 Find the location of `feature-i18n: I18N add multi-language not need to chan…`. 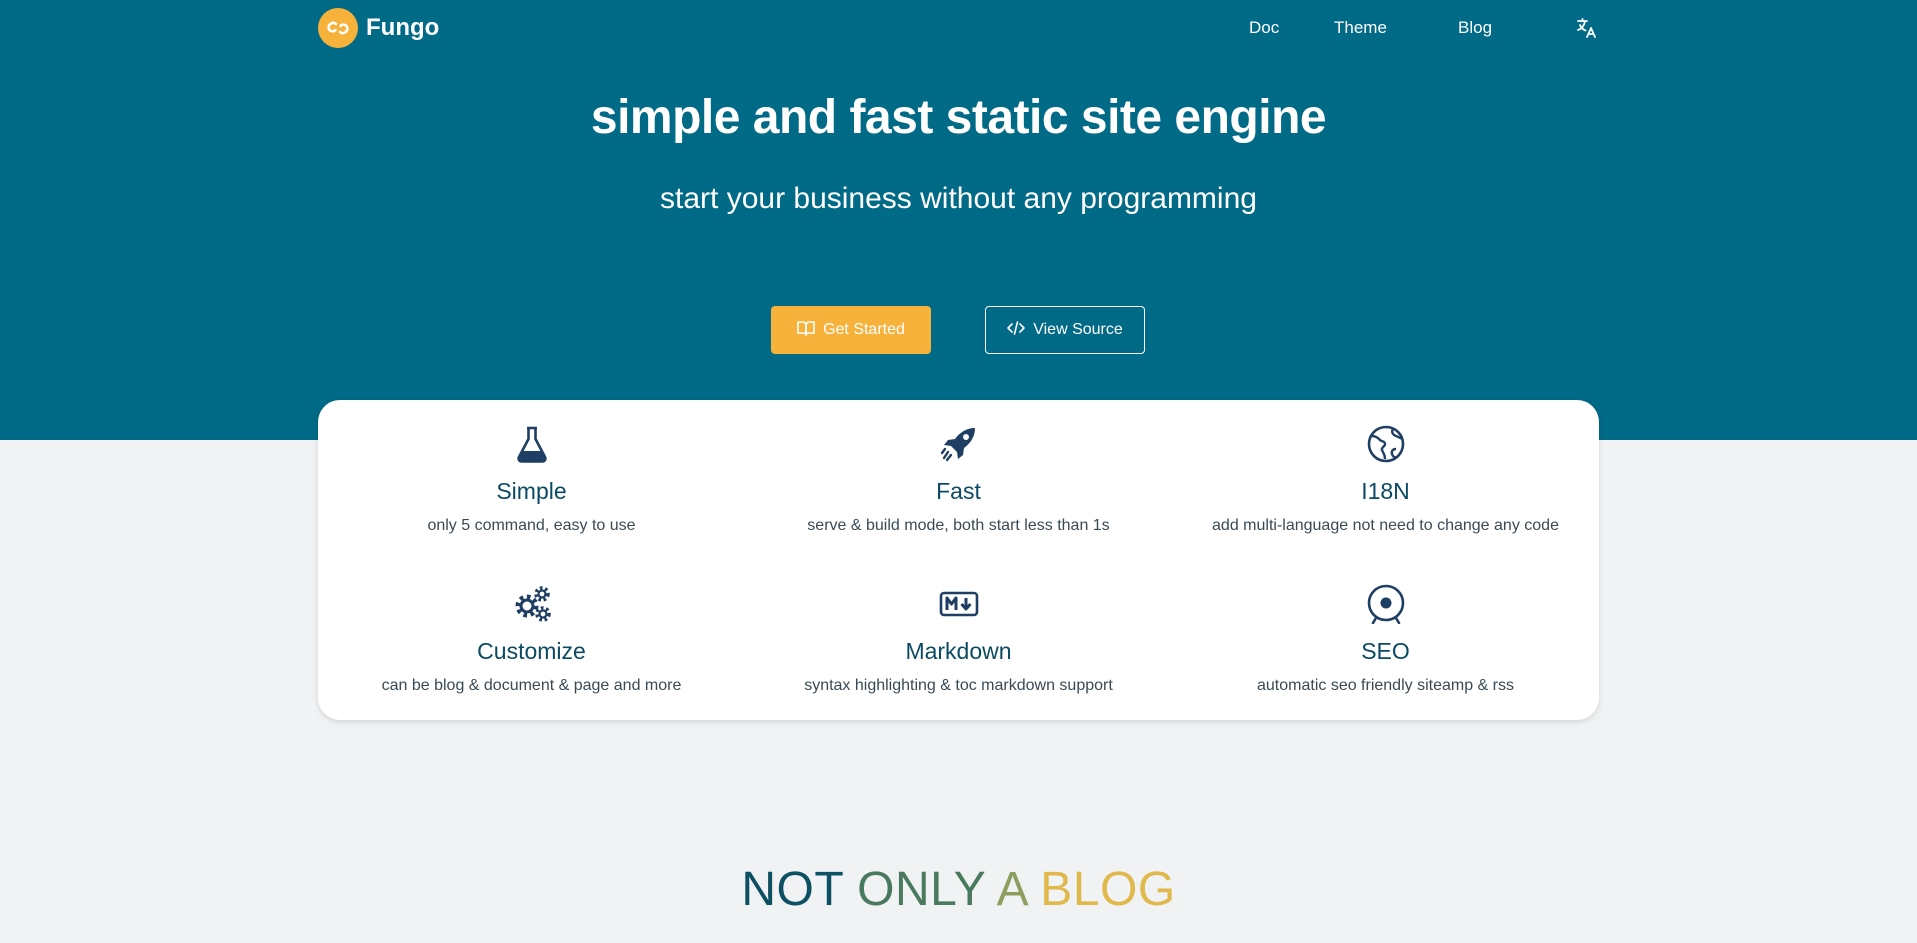

feature-i18n: I18N add multi-language not need to chan… is located at coordinates (1385, 479).